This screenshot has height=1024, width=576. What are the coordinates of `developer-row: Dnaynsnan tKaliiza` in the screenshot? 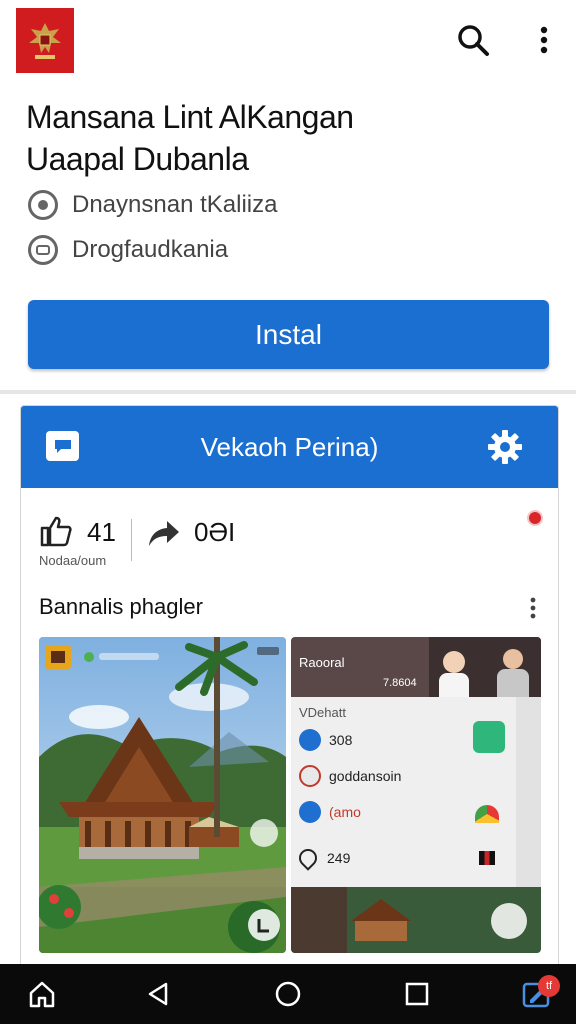 It's located at (152, 205).